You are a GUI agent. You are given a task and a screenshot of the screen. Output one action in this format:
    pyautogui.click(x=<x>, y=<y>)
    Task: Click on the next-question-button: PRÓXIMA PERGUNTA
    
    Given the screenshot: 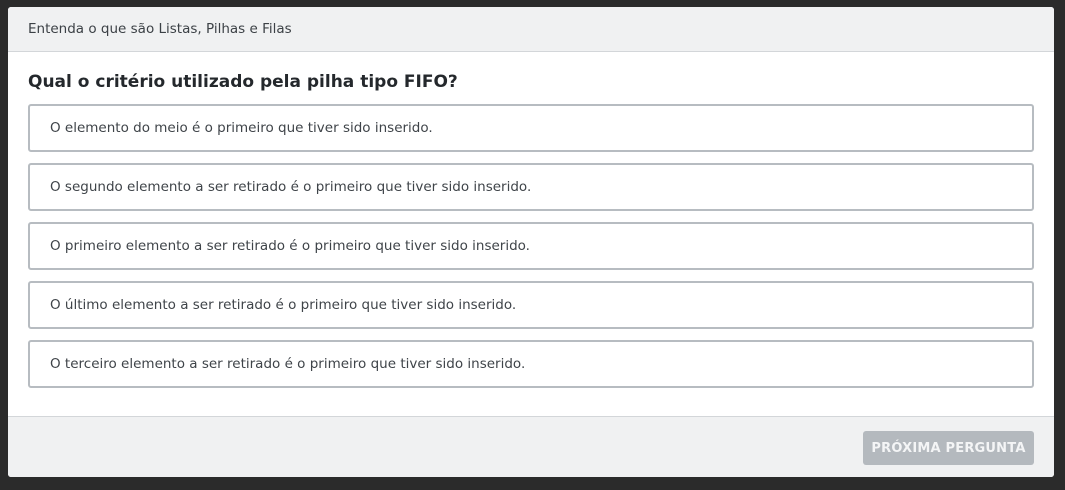 What is the action you would take?
    pyautogui.click(x=948, y=448)
    